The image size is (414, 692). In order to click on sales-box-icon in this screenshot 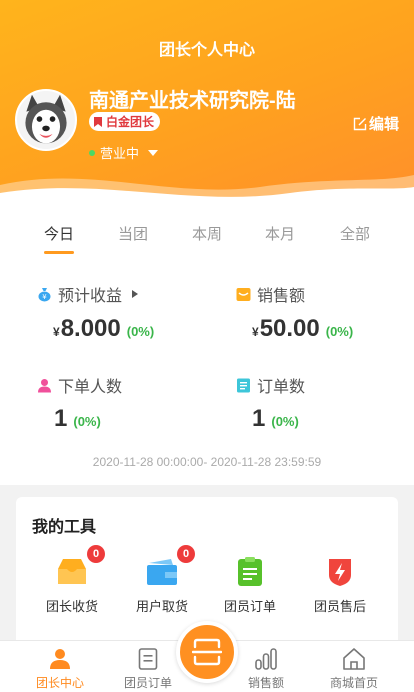, I will do `click(243, 294)`.